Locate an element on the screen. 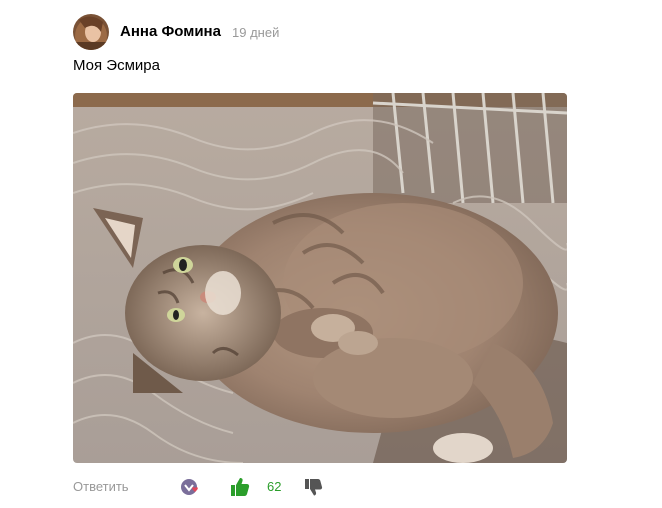 The height and width of the screenshot is (508, 662). author-name: Анна Фомина is located at coordinates (170, 32).